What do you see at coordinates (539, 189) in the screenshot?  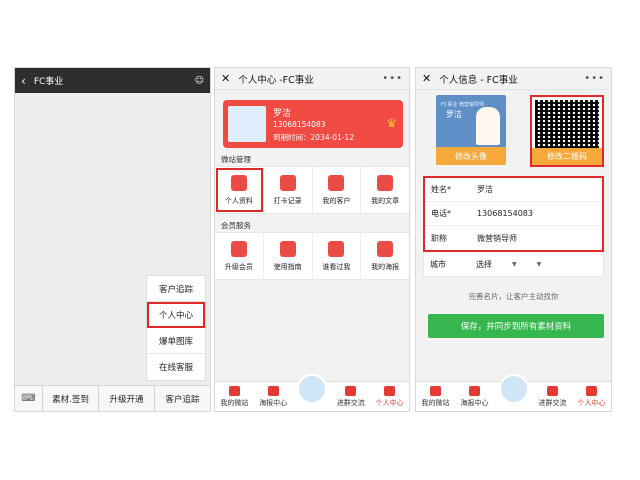 I see `name-field: 罗洁` at bounding box center [539, 189].